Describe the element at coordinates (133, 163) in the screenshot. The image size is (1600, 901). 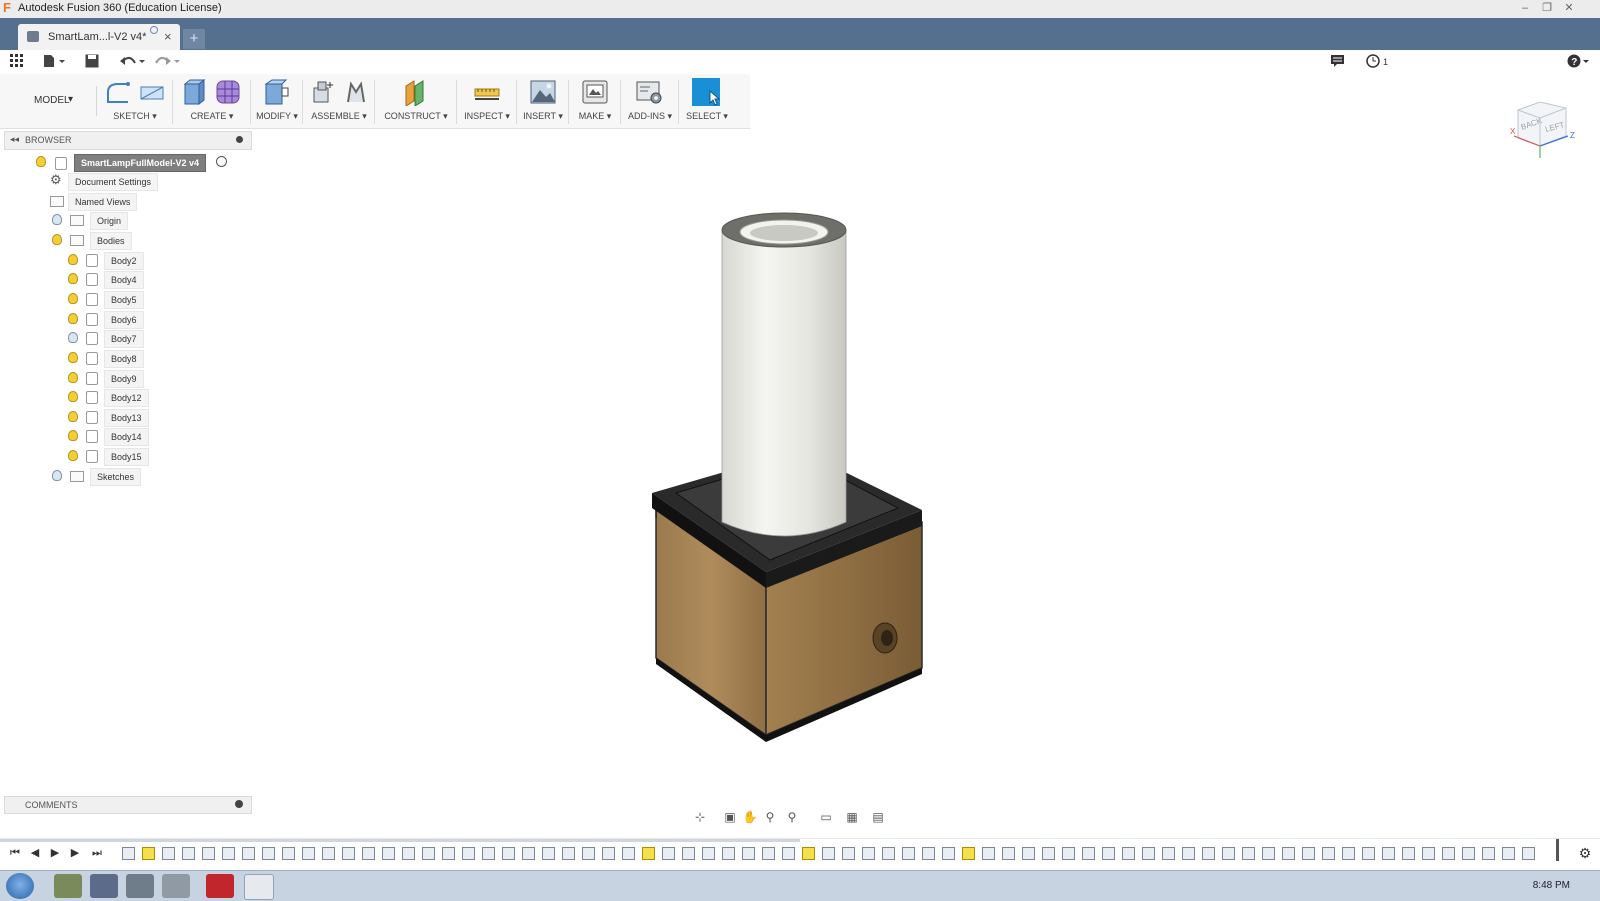
I see `tree-root-node: SmartLampFullModel-V2 v4` at that location.